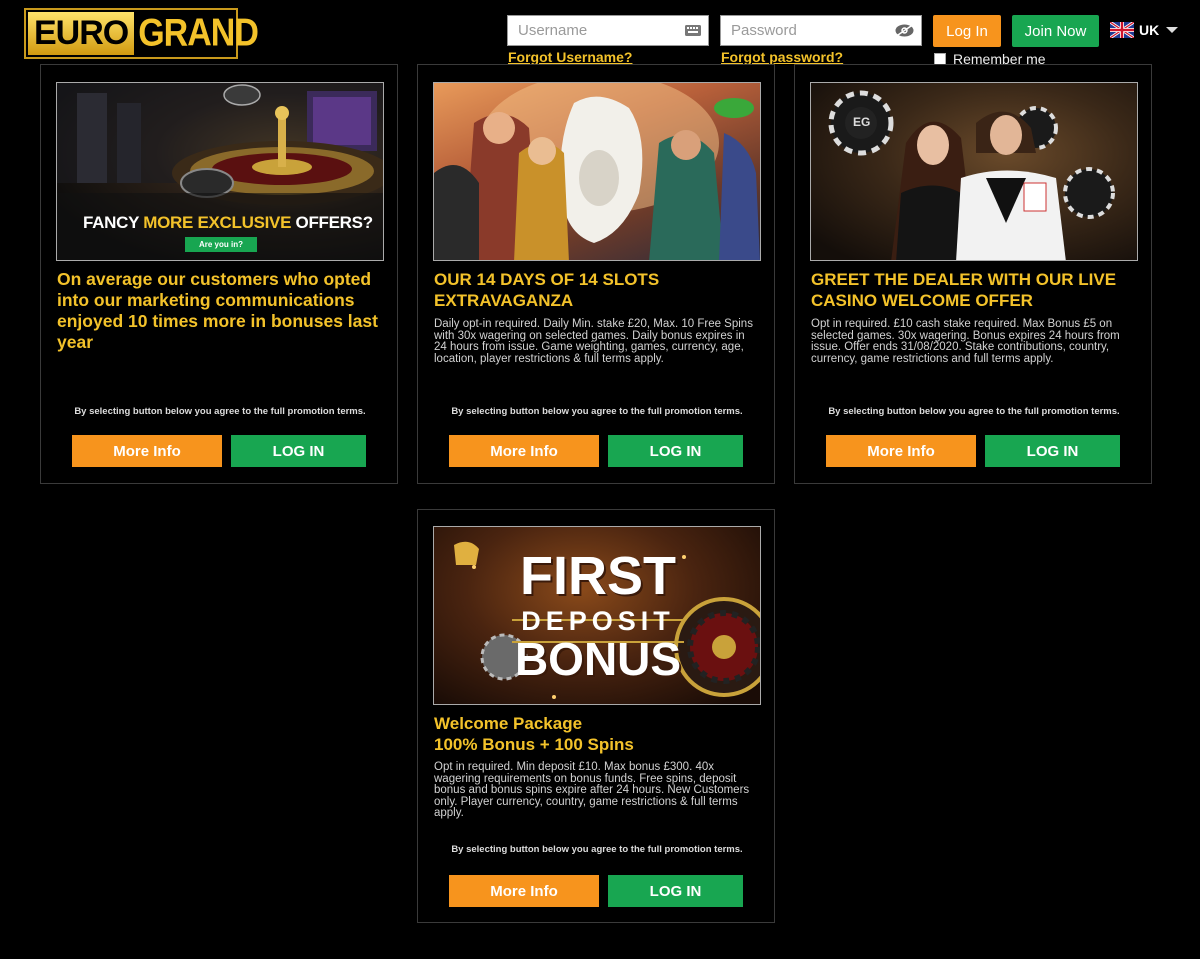 Image resolution: width=1200 pixels, height=959 pixels. What do you see at coordinates (599, 734) in the screenshot?
I see `promo-title: Welcome Package 100% Bonus + 100 Spins` at bounding box center [599, 734].